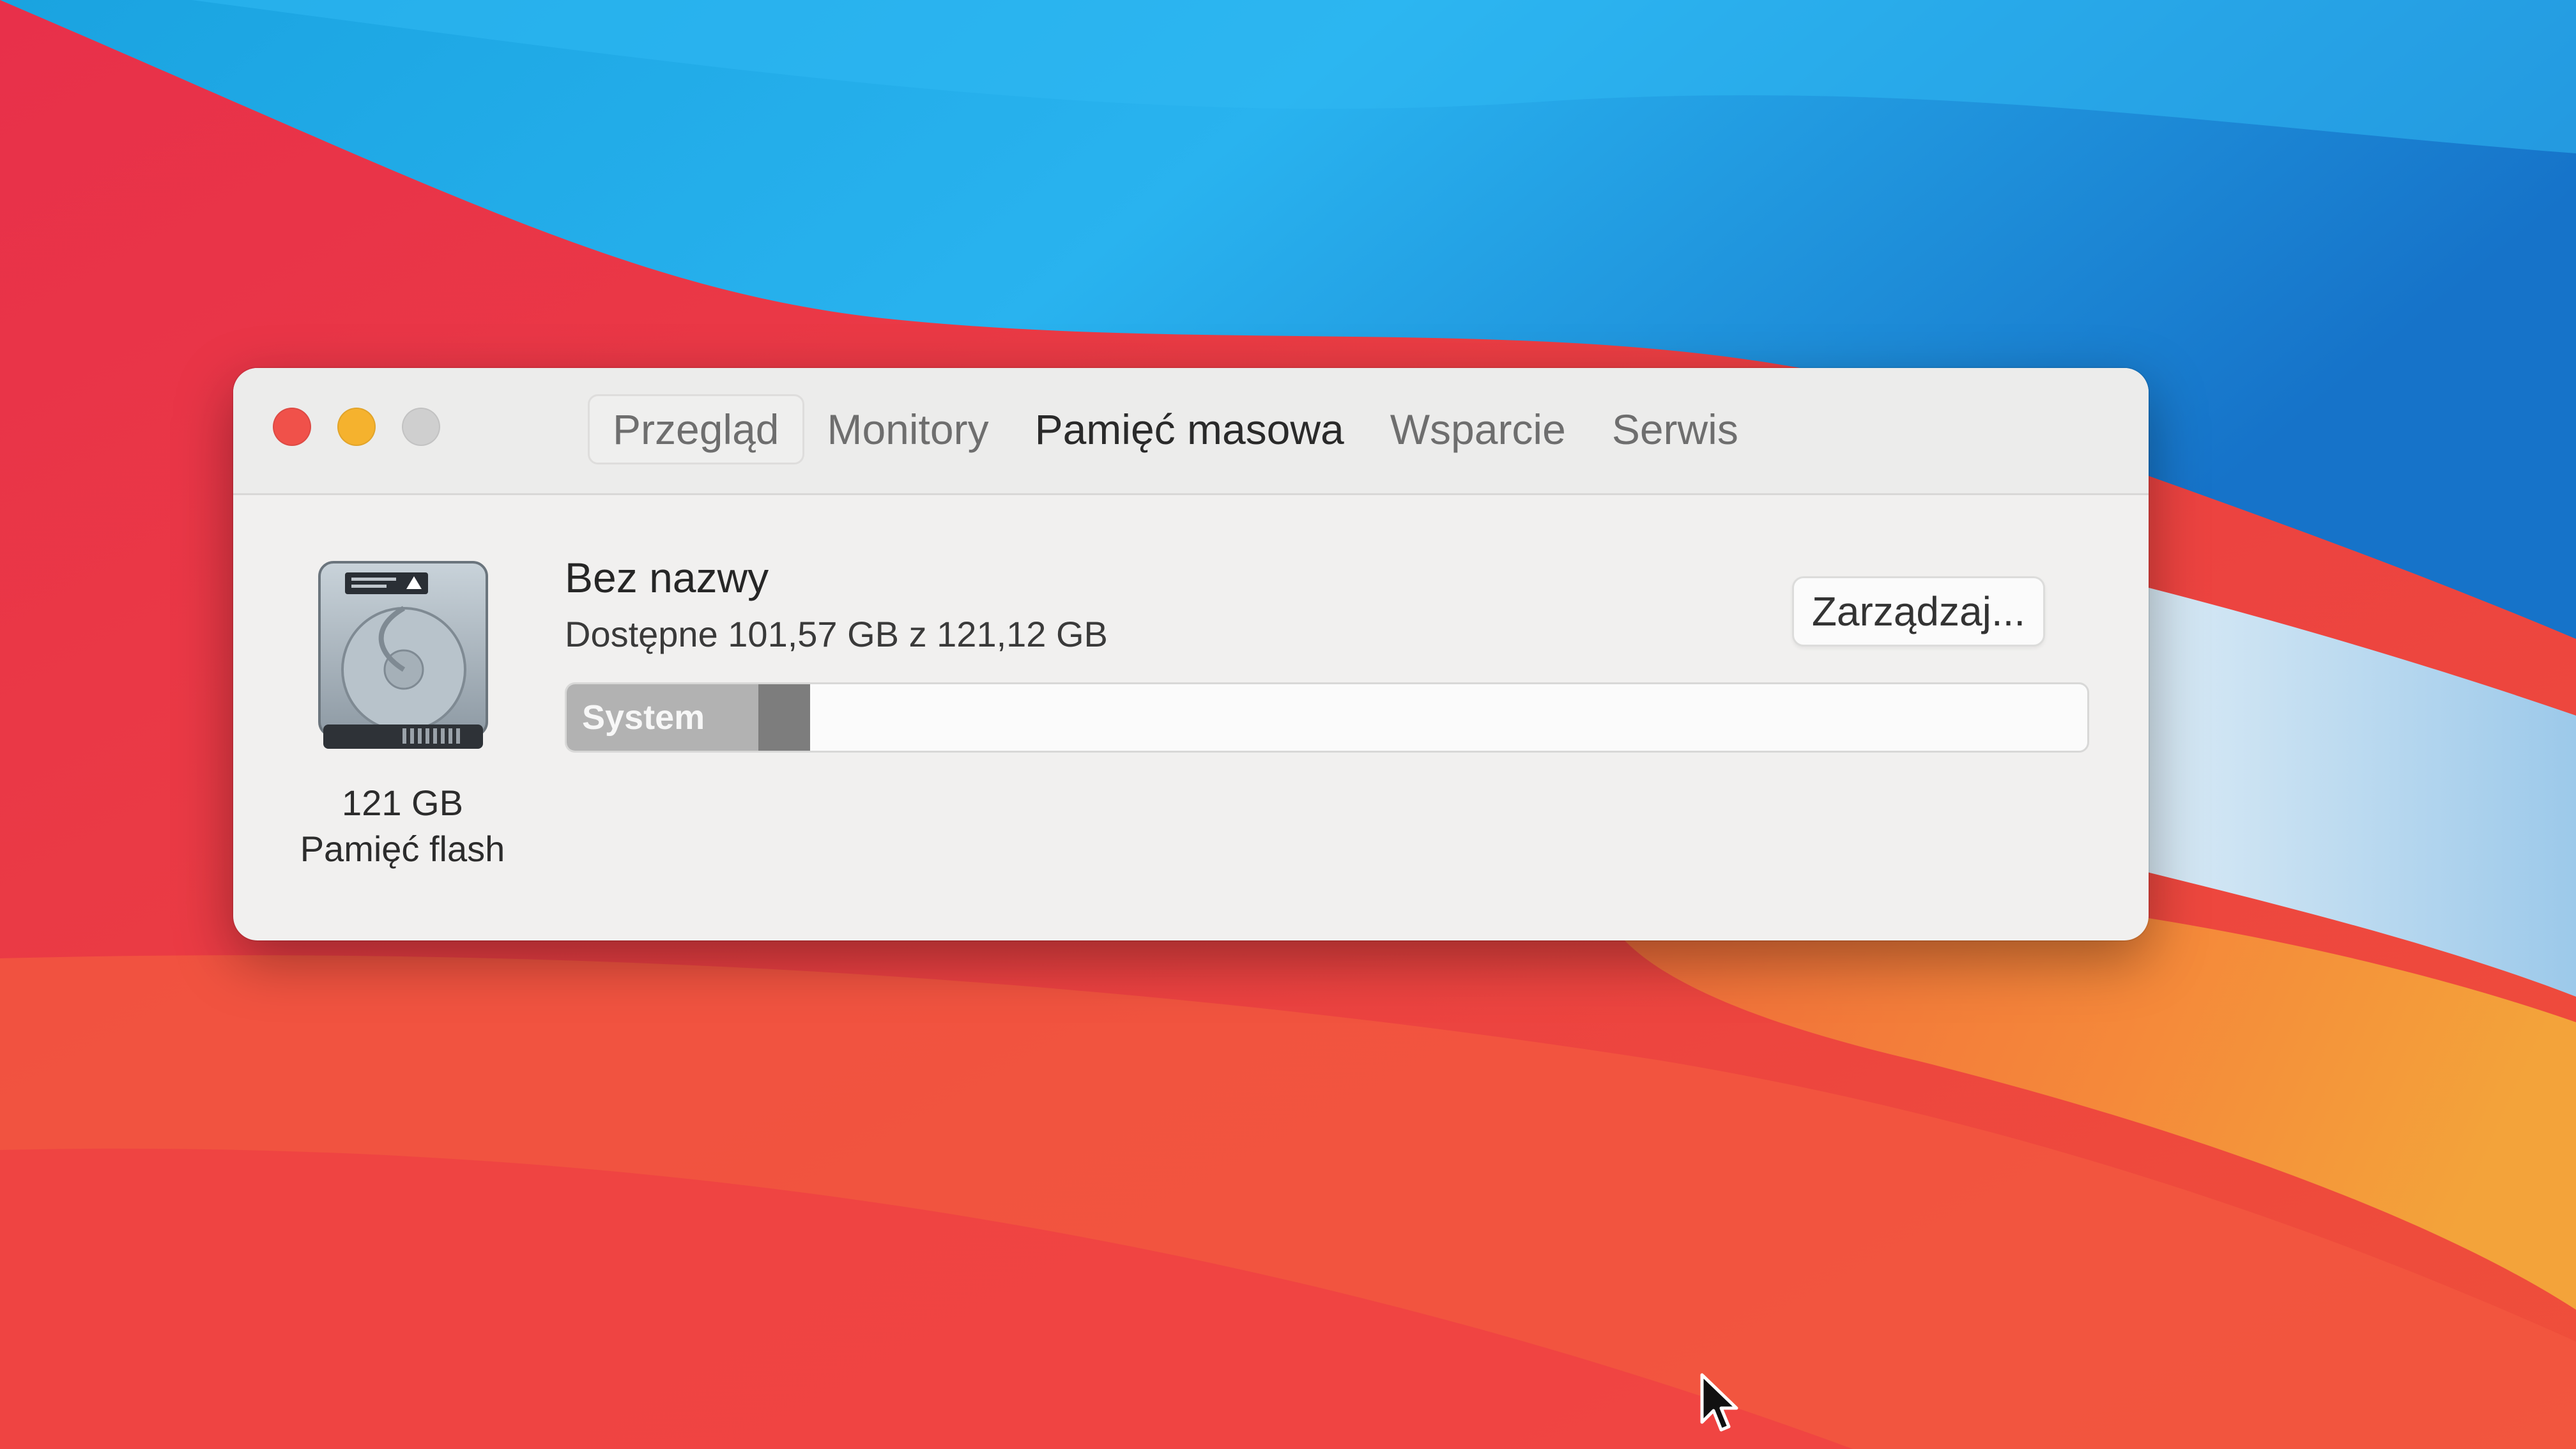 This screenshot has height=1449, width=2576. What do you see at coordinates (908, 429) in the screenshot?
I see `tab-displays: Monitory` at bounding box center [908, 429].